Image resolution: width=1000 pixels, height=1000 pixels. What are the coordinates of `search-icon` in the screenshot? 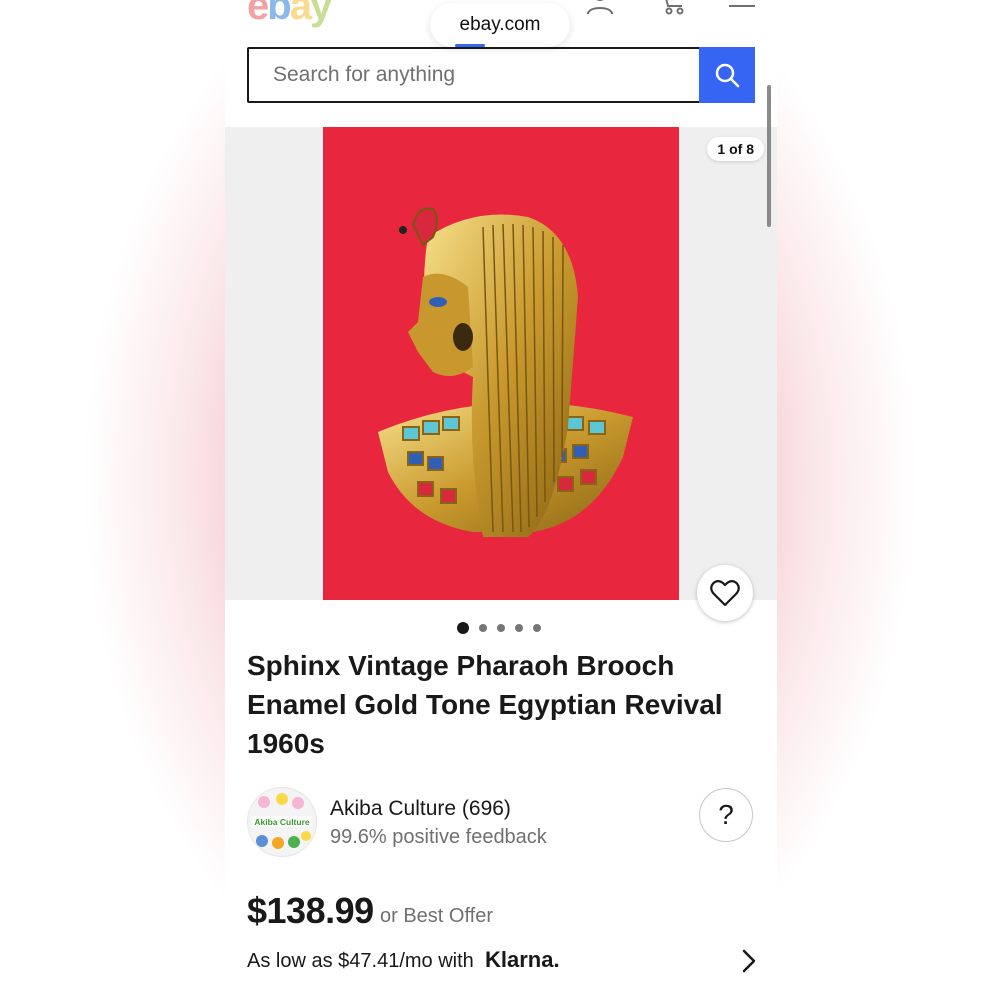 It's located at (727, 75).